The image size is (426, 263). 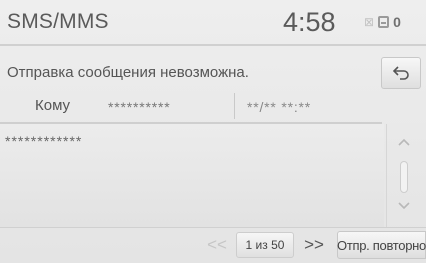 What do you see at coordinates (381, 245) in the screenshot?
I see `resend-button: Отпр. повторно` at bounding box center [381, 245].